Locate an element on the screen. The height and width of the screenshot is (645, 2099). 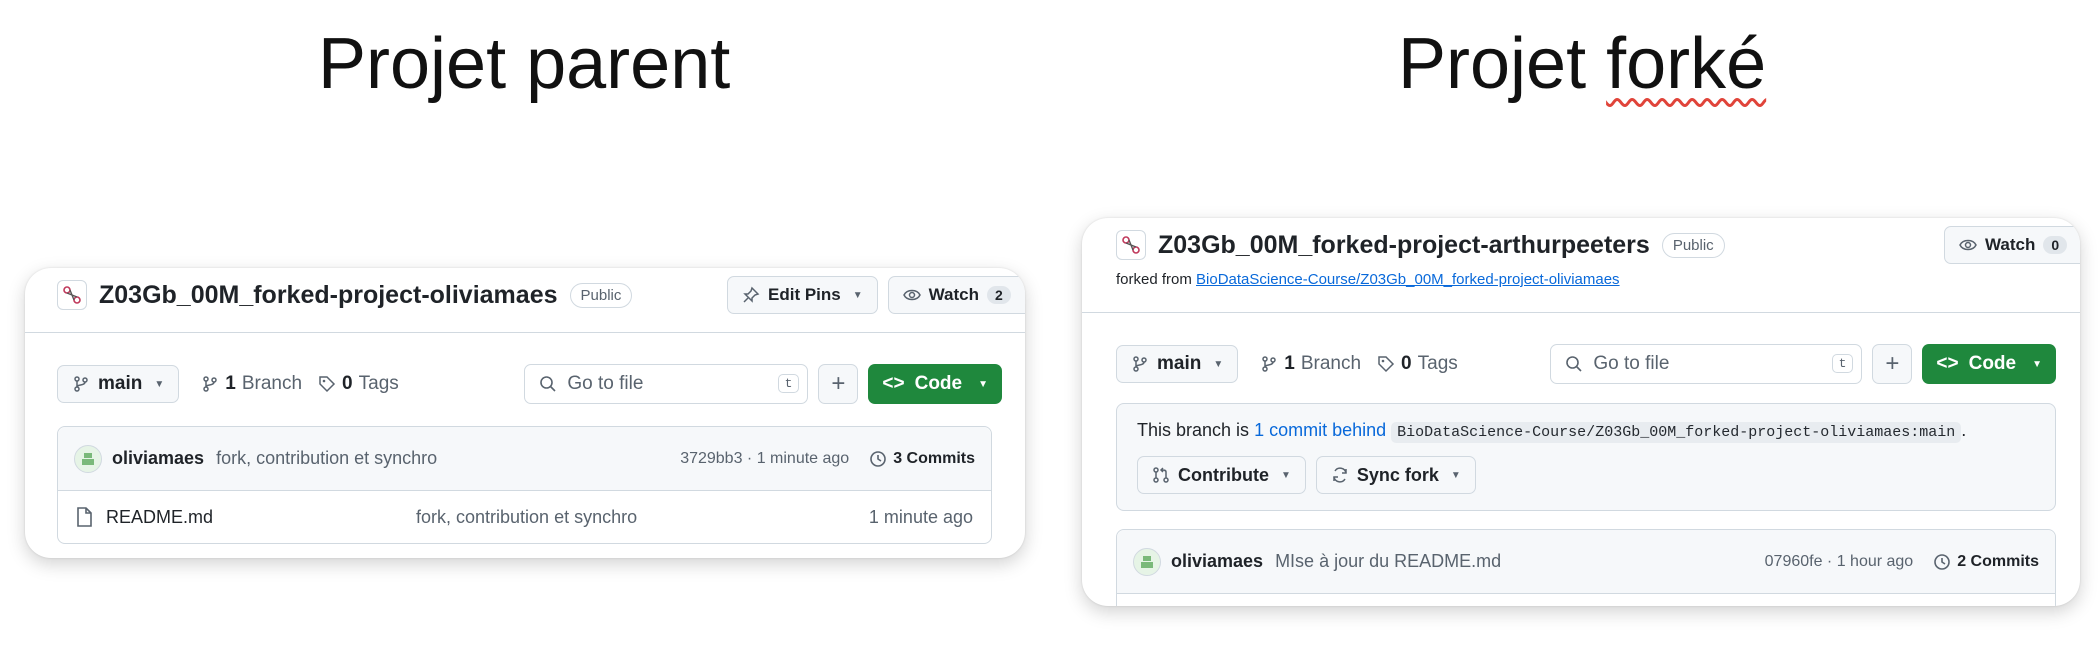
repo-logo-icon is located at coordinates (72, 295).